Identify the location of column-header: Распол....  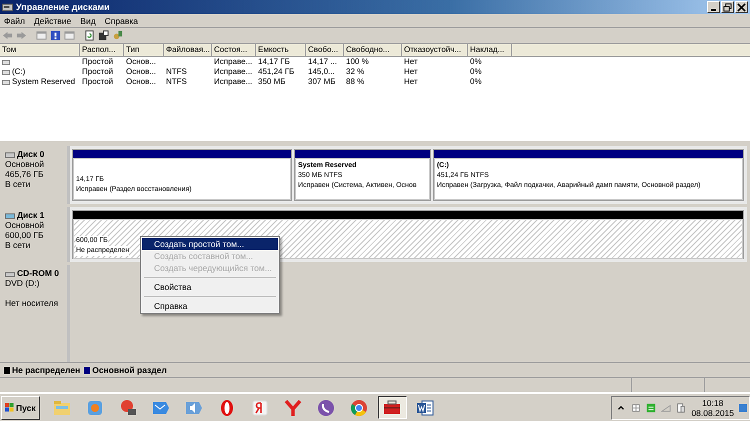
(102, 50).